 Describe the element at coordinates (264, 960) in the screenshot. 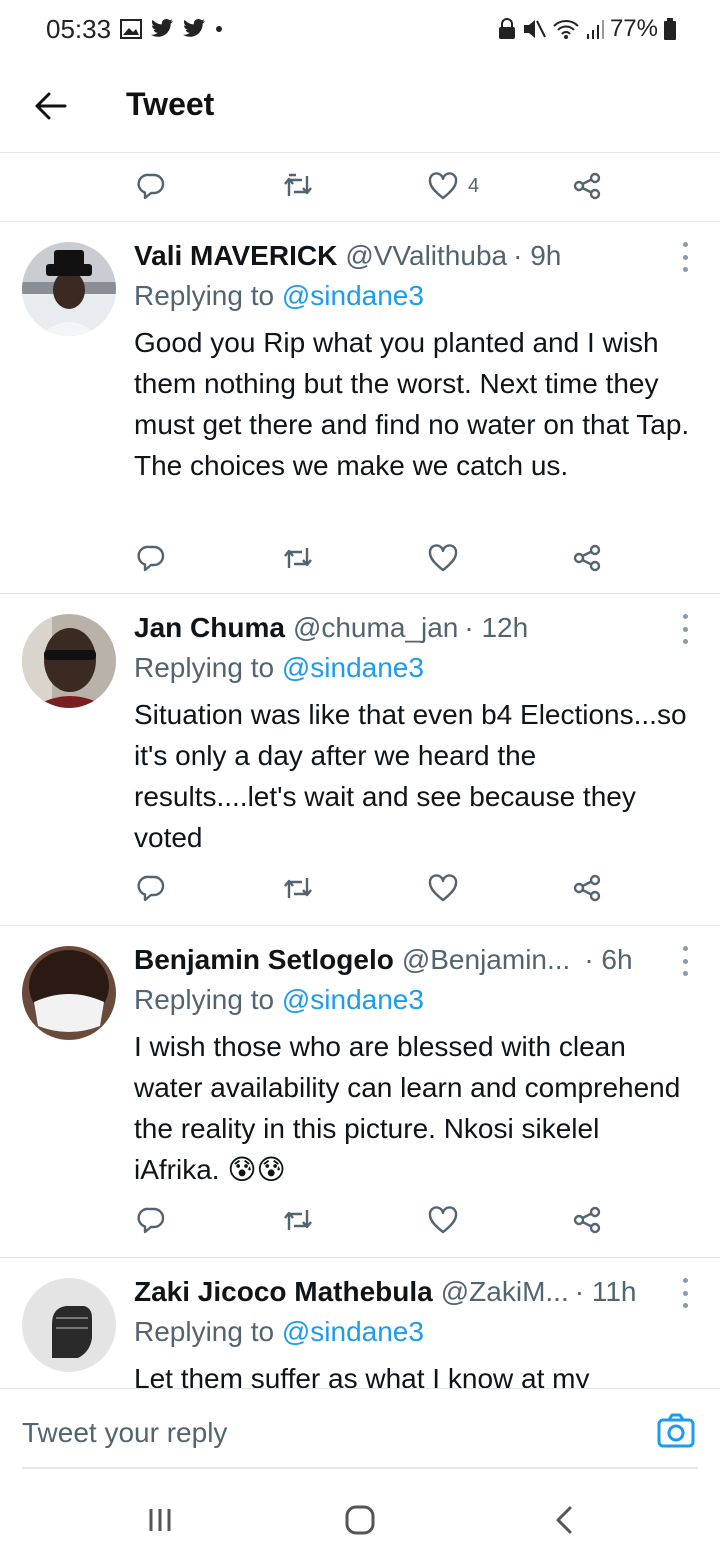

I see `author-name: Benjamin Setlogelo` at that location.